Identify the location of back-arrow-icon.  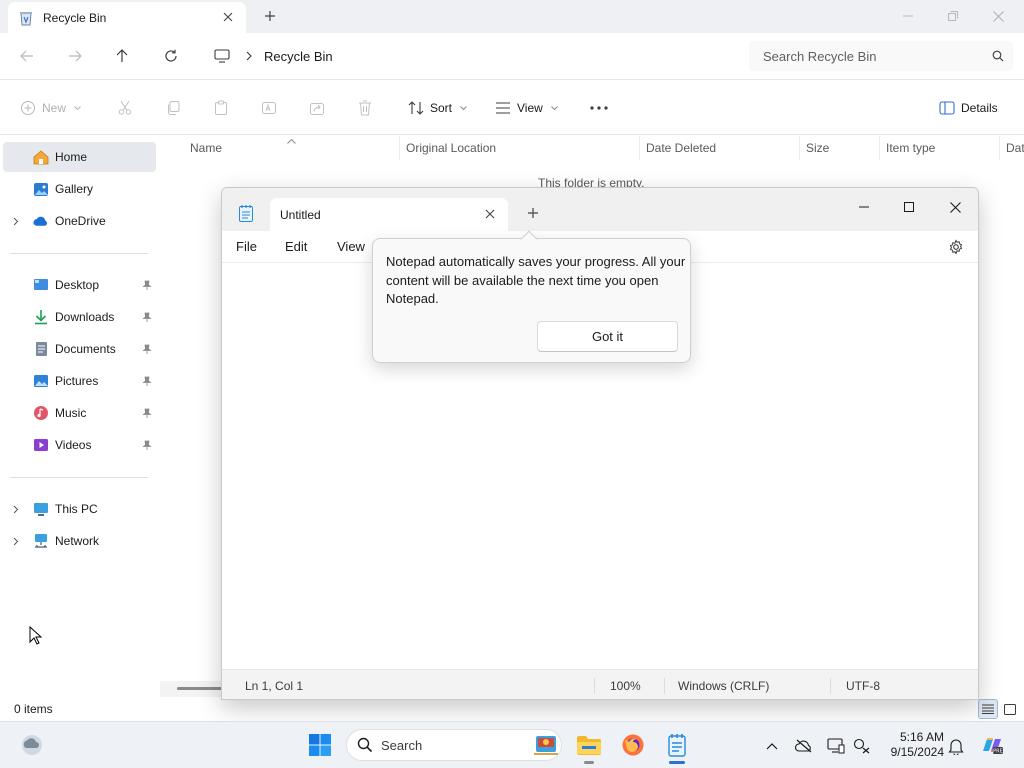
(27, 56).